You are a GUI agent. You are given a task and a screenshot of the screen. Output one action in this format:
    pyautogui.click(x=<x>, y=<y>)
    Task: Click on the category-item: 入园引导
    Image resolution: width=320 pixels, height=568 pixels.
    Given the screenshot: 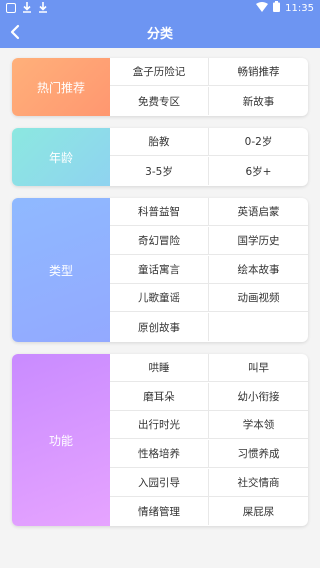 What is the action you would take?
    pyautogui.click(x=159, y=482)
    